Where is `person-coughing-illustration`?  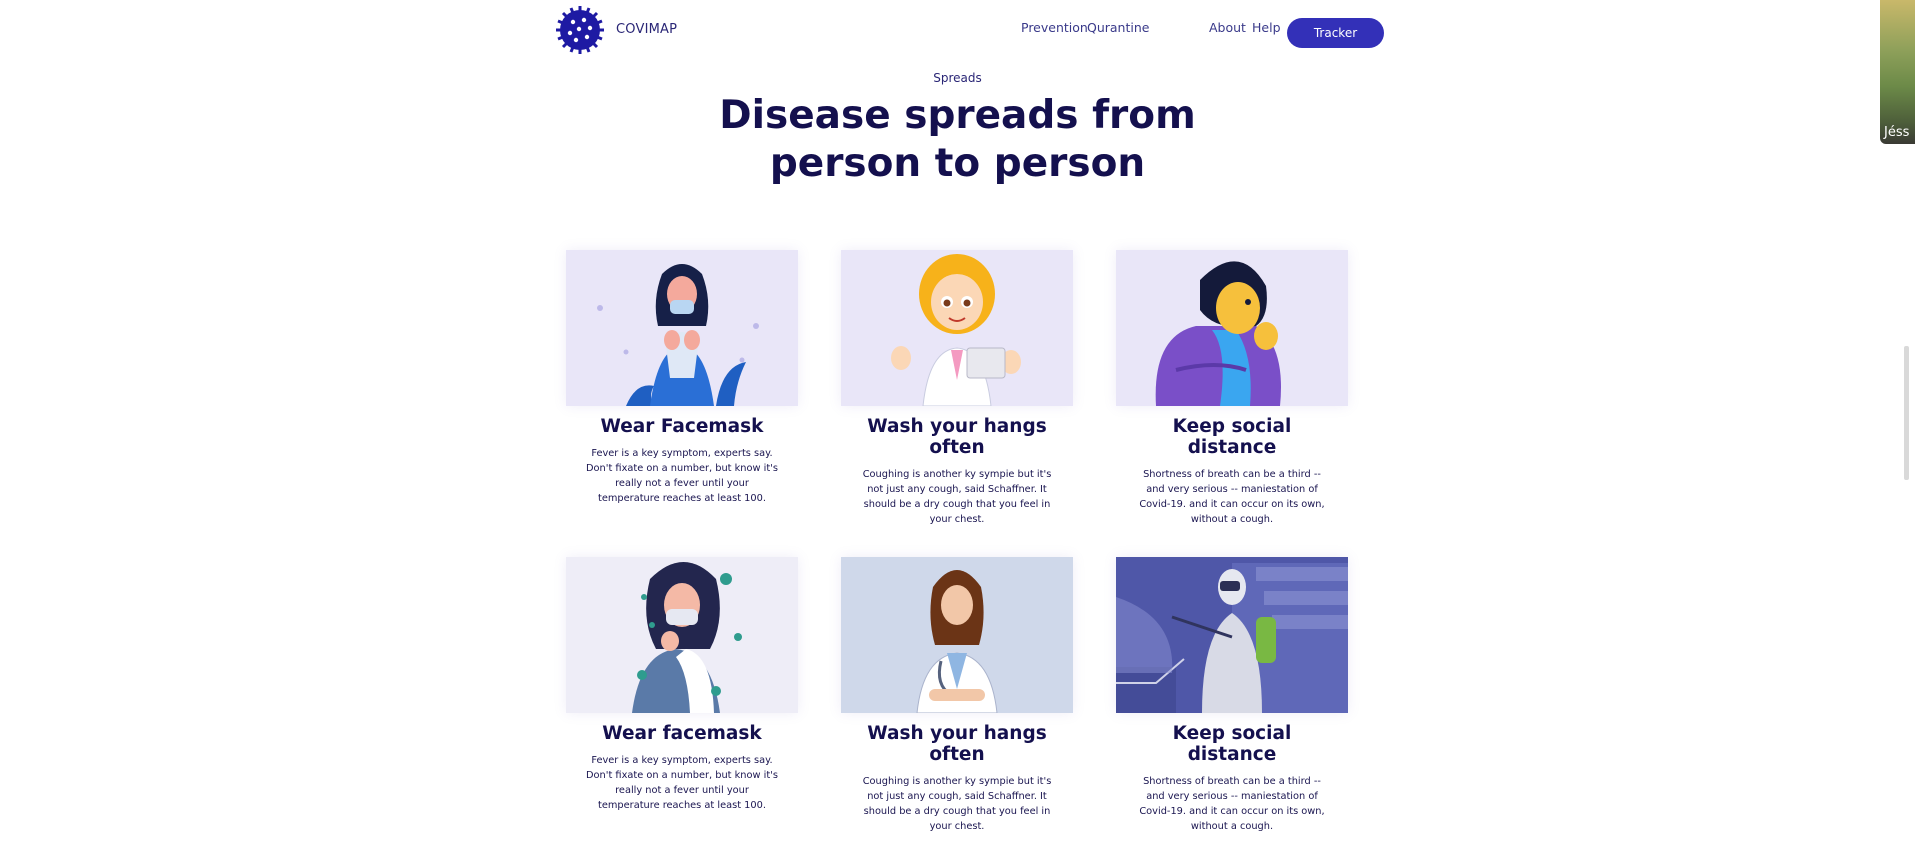 person-coughing-illustration is located at coordinates (1232, 328).